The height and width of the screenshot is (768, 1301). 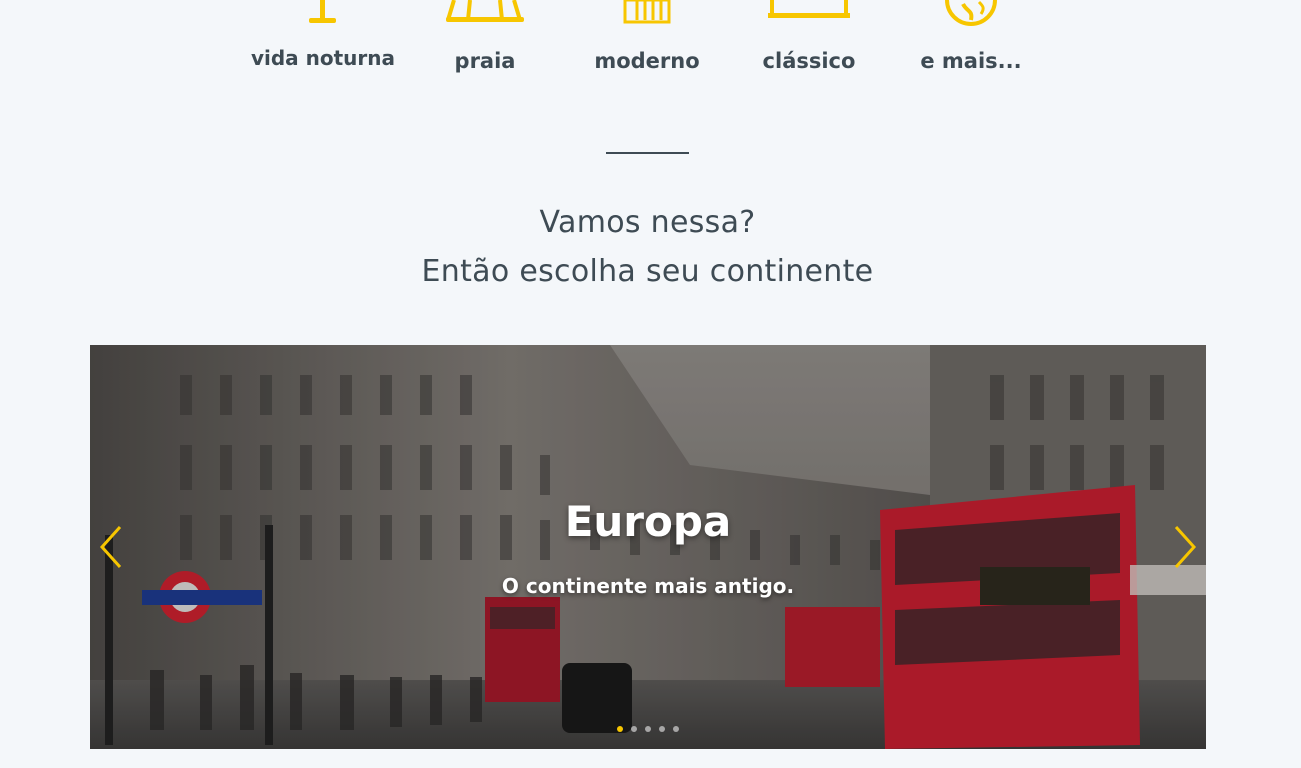 What do you see at coordinates (647, 153) in the screenshot?
I see `section-divider` at bounding box center [647, 153].